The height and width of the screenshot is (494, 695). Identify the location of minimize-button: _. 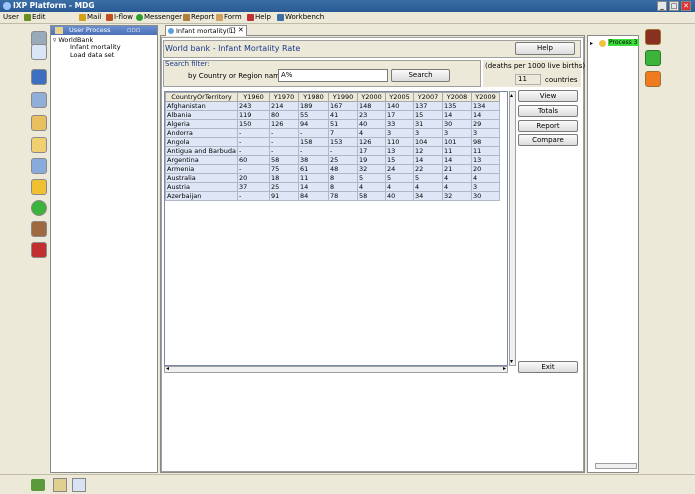
(662, 6).